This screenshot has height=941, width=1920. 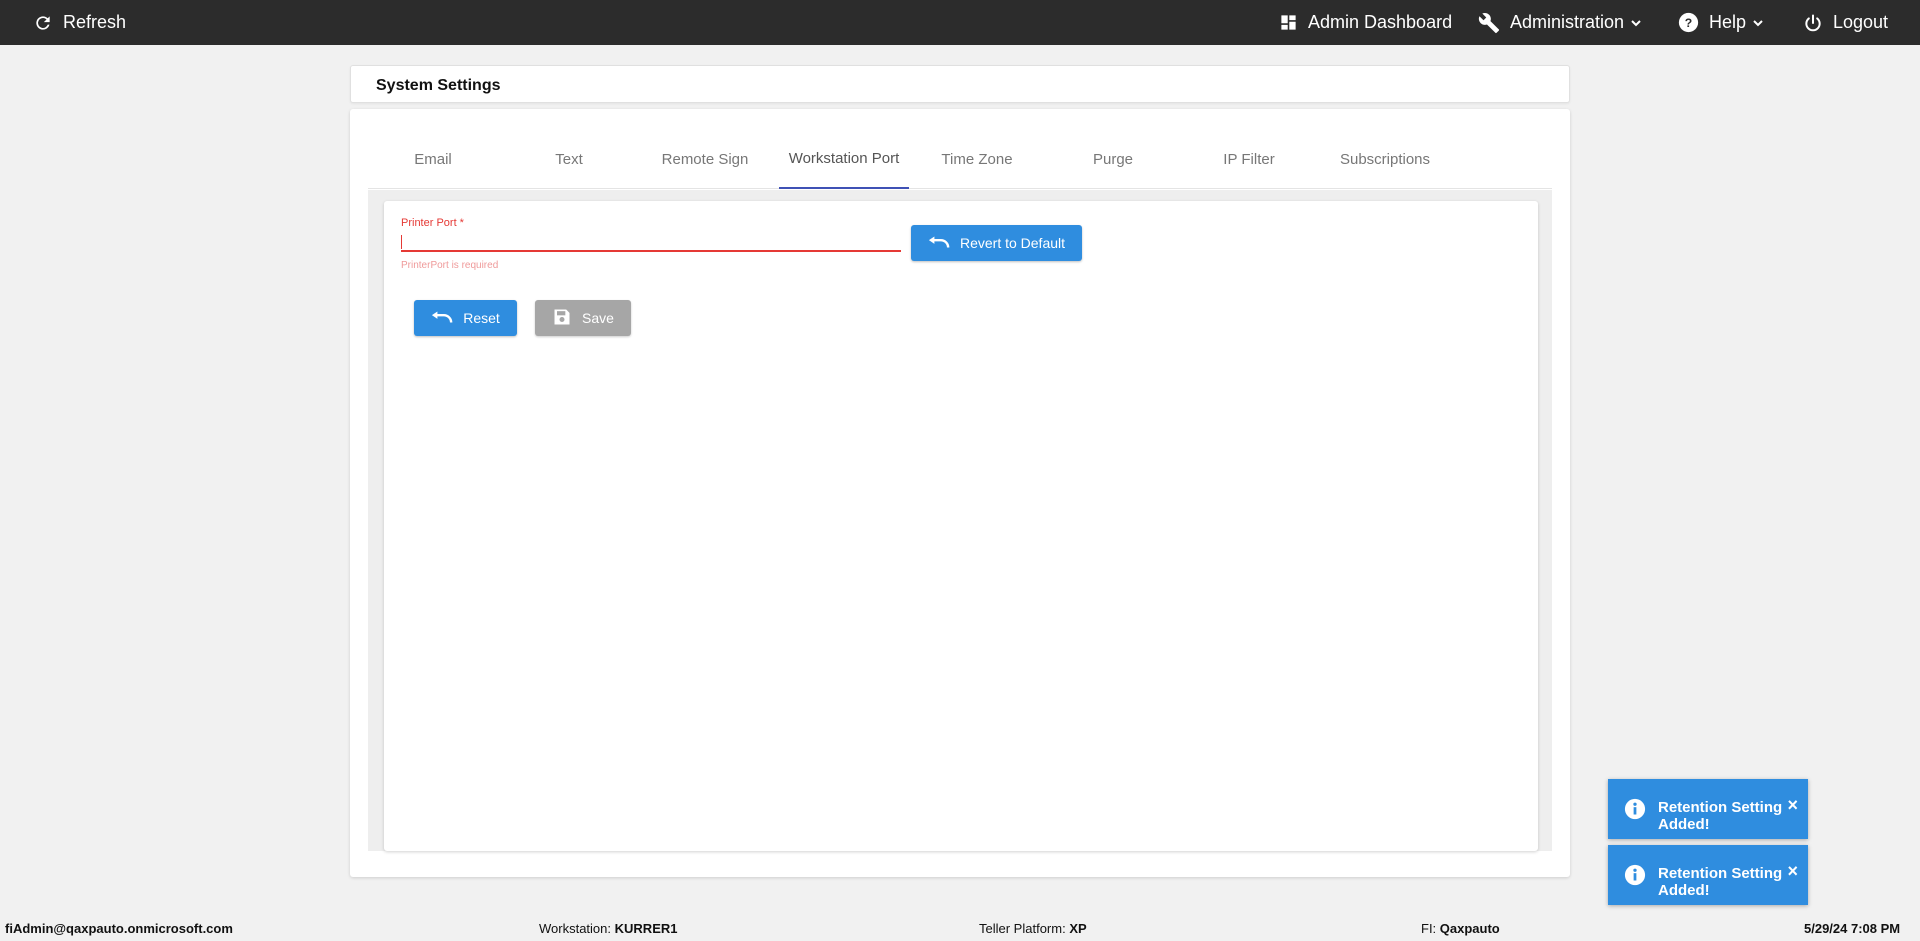 I want to click on tab-ip-filter: IP Filter, so click(x=1249, y=159).